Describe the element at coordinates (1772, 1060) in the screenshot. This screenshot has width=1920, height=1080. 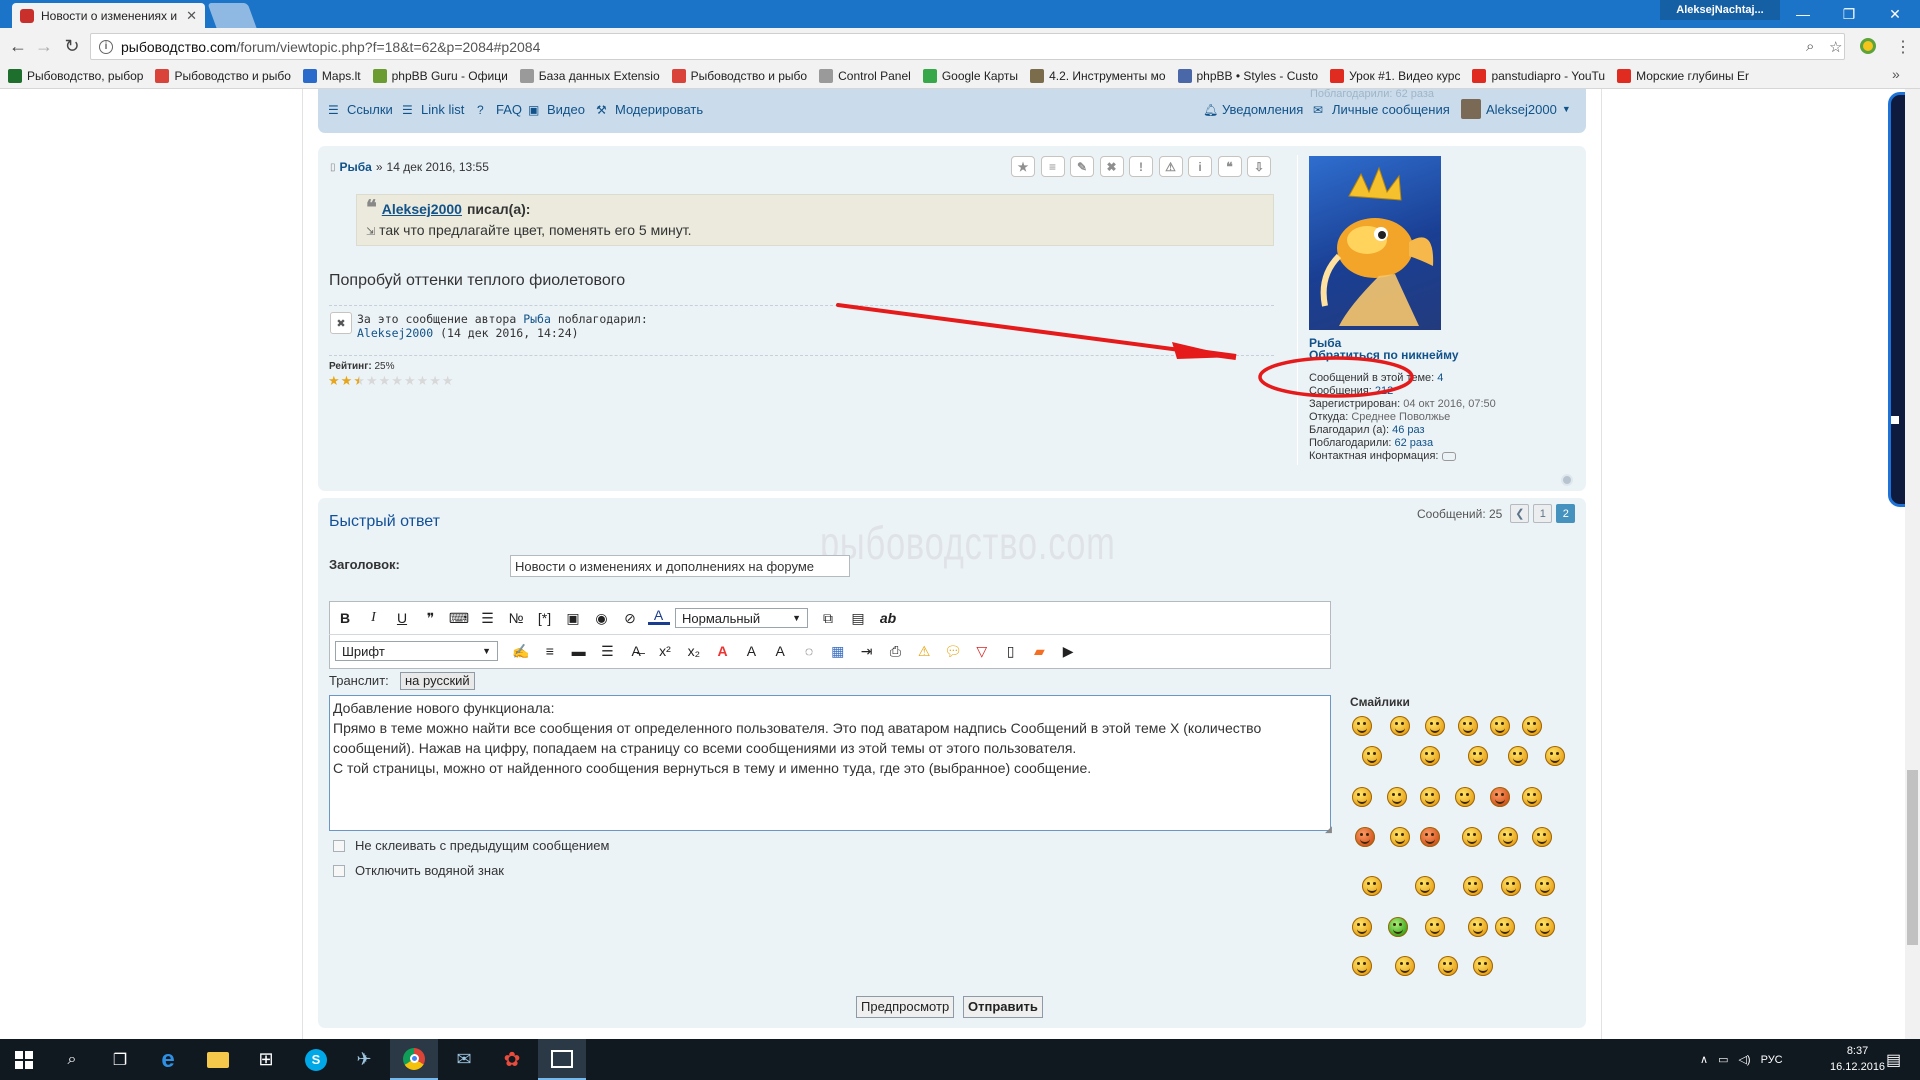
I see `language-indicator: РУС` at that location.